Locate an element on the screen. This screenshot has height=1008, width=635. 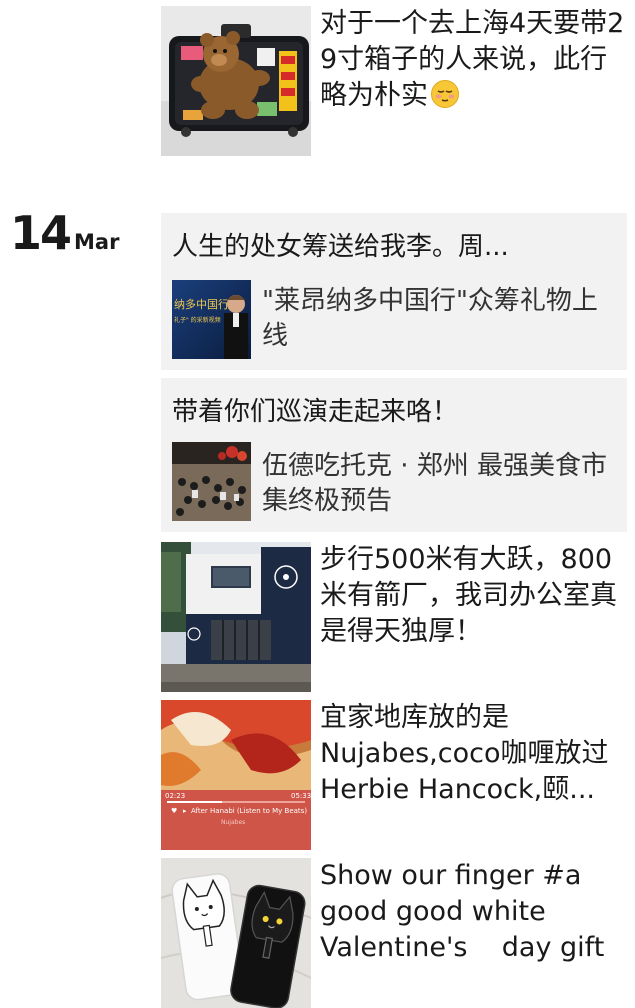
share-thumbnail is located at coordinates (211, 481).